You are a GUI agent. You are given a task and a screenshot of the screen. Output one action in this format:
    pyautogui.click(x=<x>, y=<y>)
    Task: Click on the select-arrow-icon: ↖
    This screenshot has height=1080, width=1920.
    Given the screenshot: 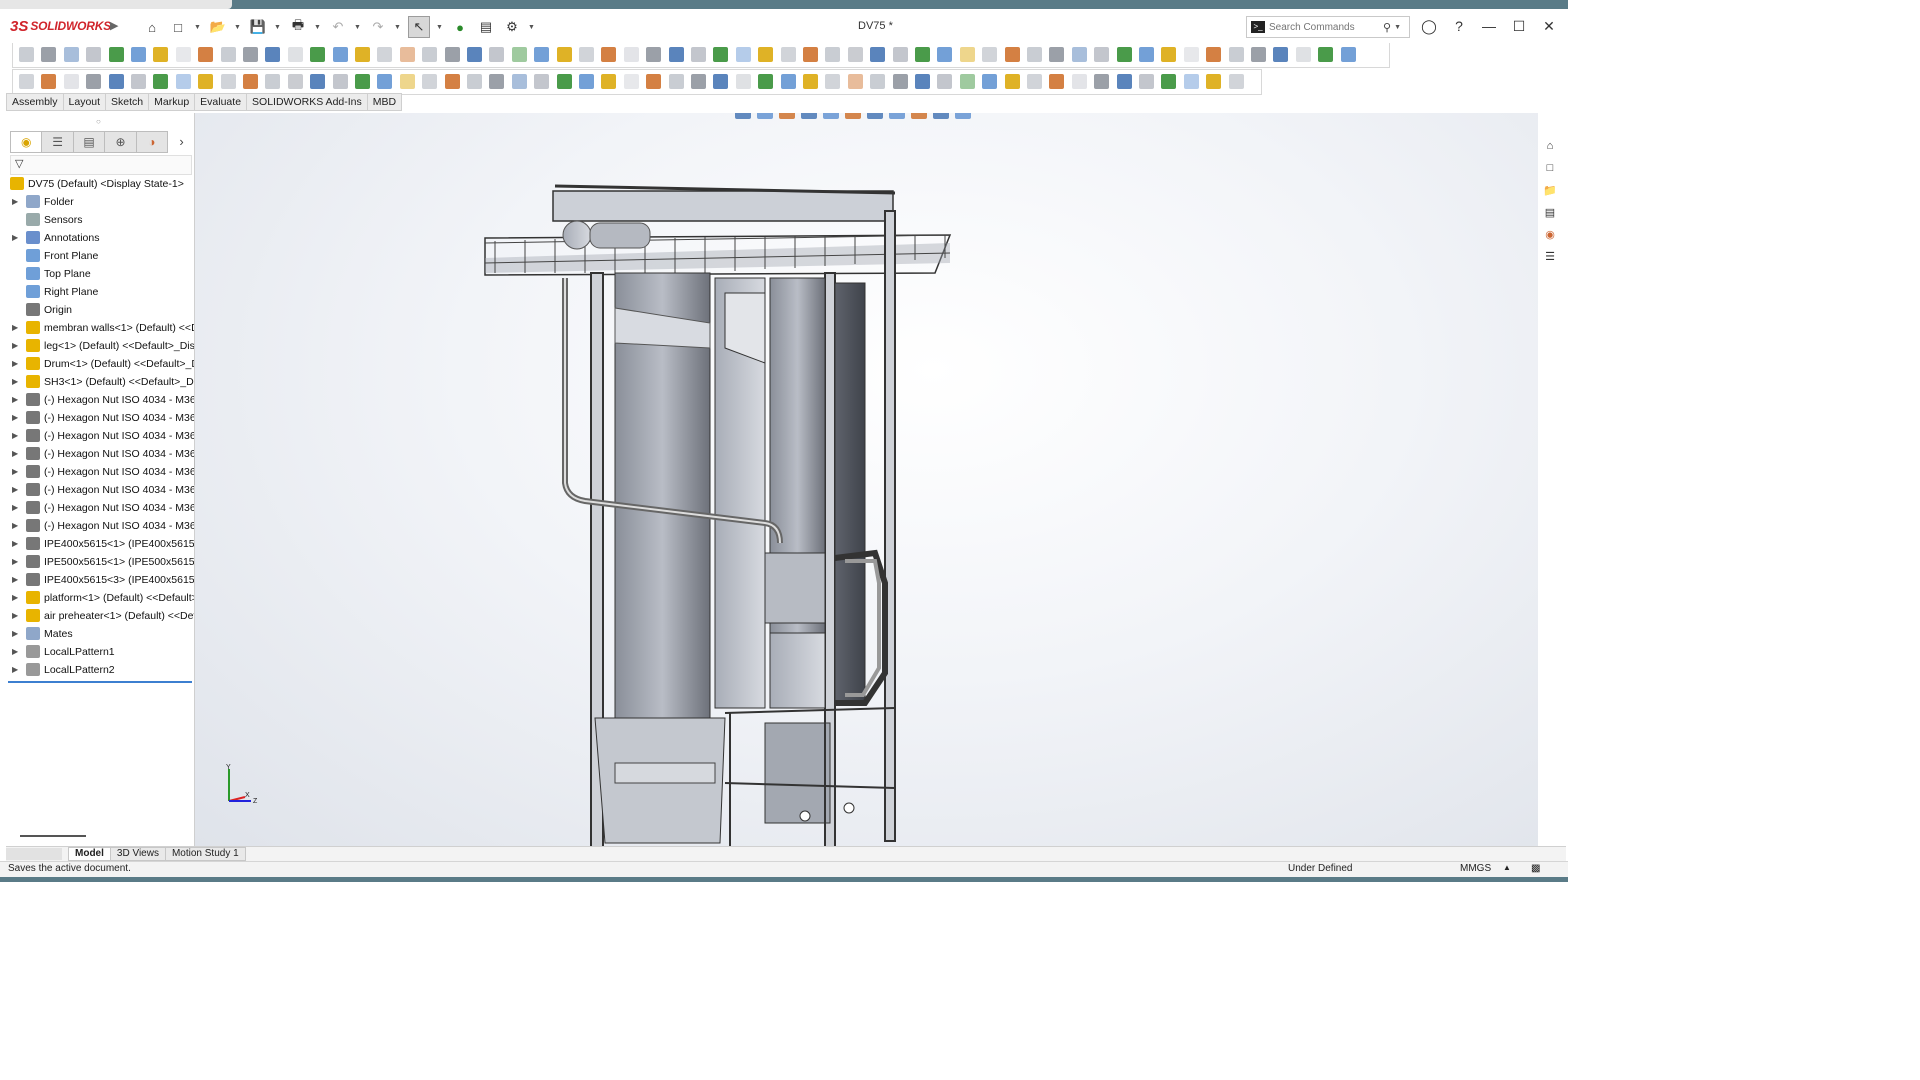 What is the action you would take?
    pyautogui.click(x=419, y=27)
    